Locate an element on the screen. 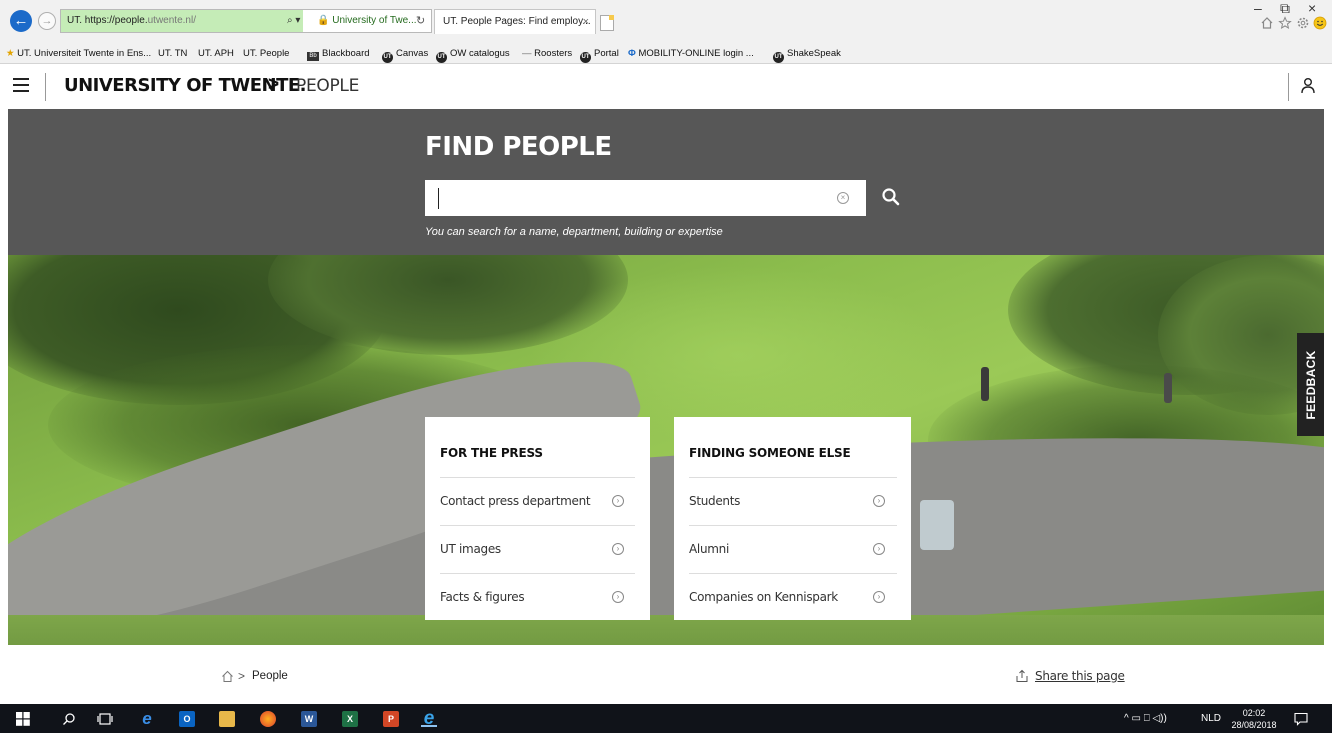 Image resolution: width=1332 pixels, height=733 pixels. section-title: PEOPLE is located at coordinates (327, 86).